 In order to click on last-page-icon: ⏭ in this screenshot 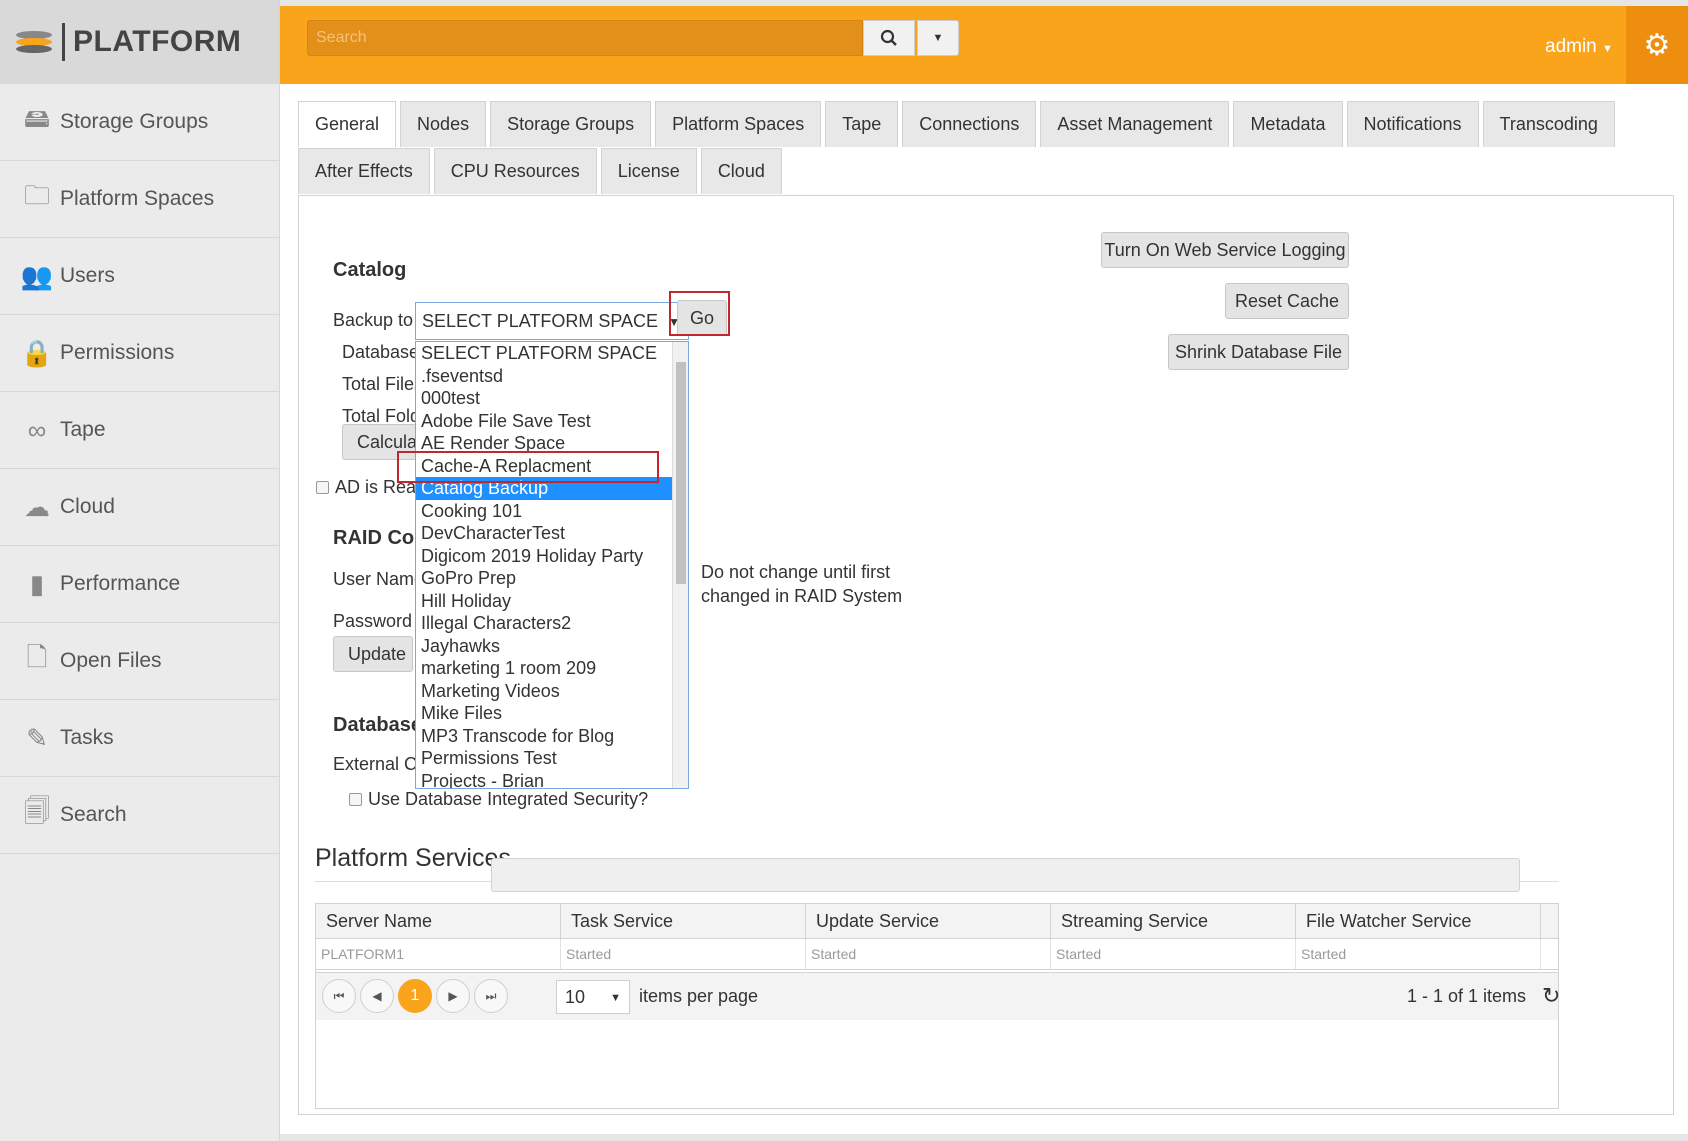, I will do `click(491, 995)`.